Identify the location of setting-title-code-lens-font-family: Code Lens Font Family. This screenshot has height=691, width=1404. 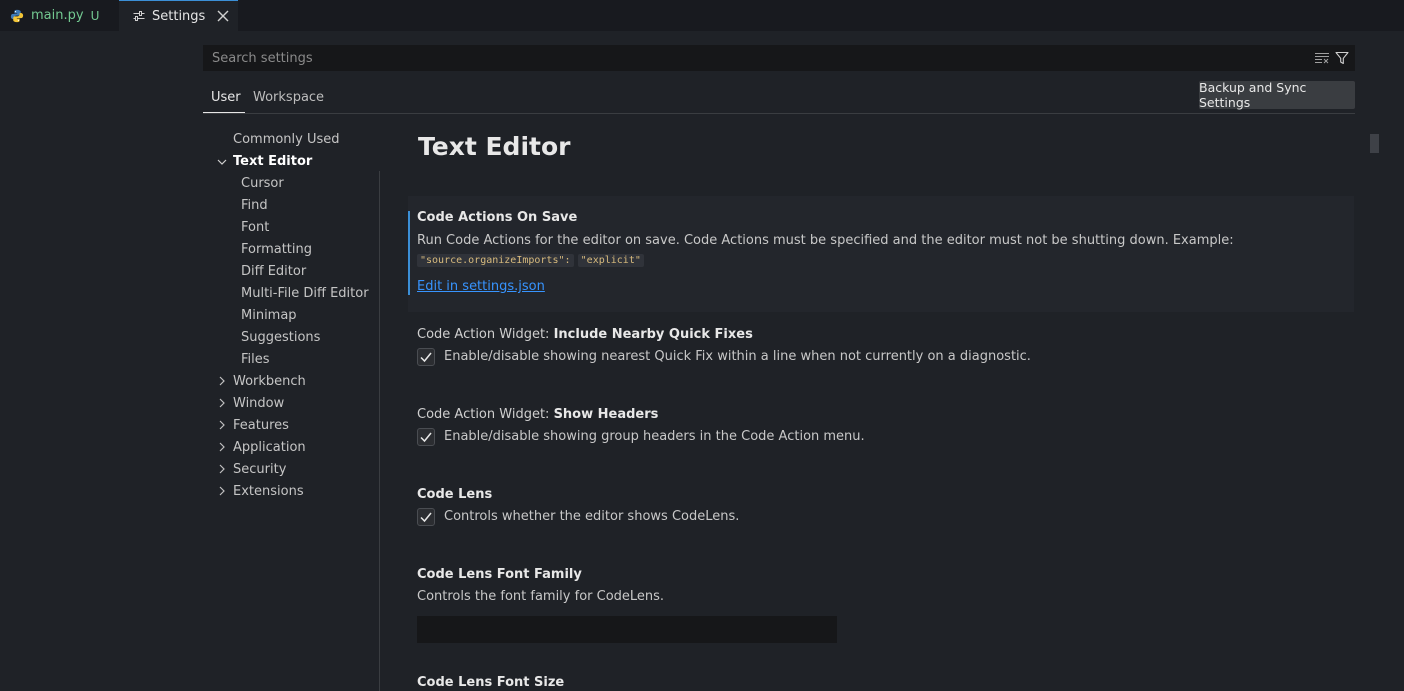
(499, 574).